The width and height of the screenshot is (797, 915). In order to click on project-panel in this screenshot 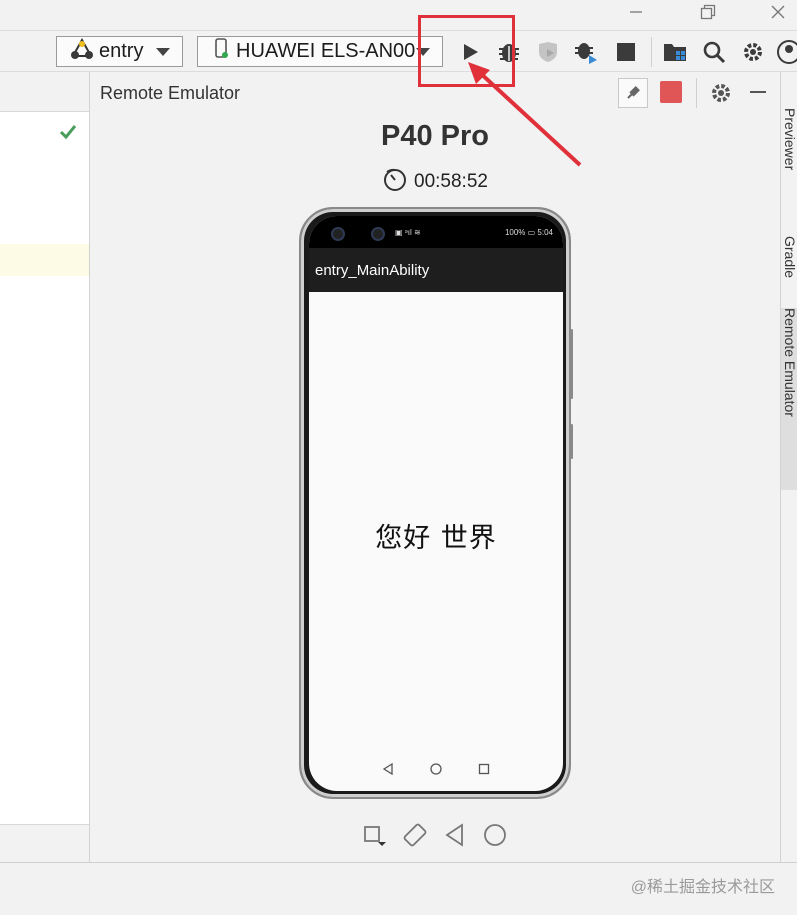, I will do `click(45, 467)`.